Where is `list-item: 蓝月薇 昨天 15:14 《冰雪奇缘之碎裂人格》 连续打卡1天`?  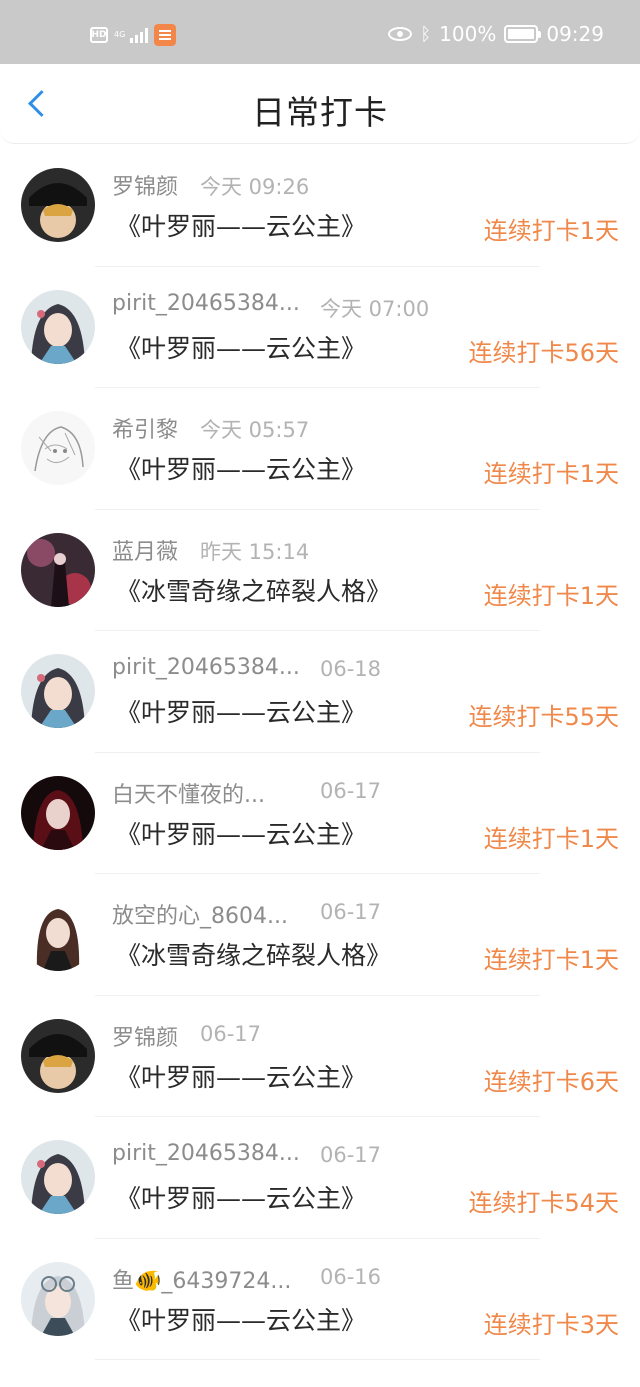
list-item: 蓝月薇 昨天 15:14 《冰雪奇缘之碎裂人格》 连续打卡1天 is located at coordinates (320, 570).